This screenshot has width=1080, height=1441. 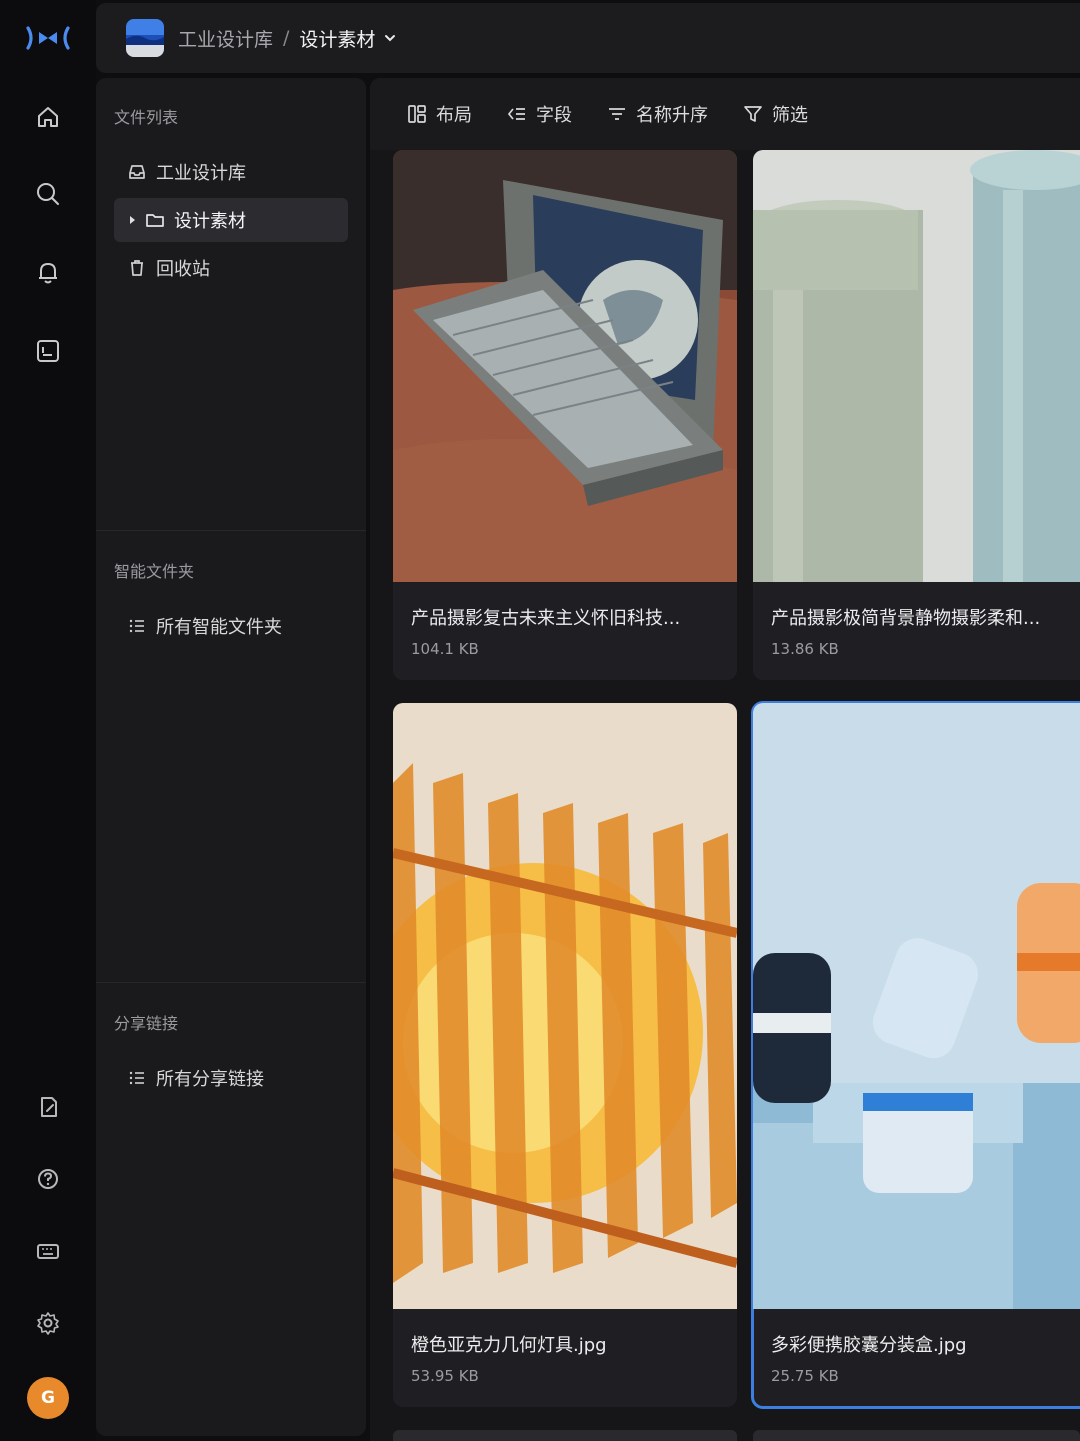 I want to click on tree-item-label: 所有智能文件夹, so click(x=219, y=627).